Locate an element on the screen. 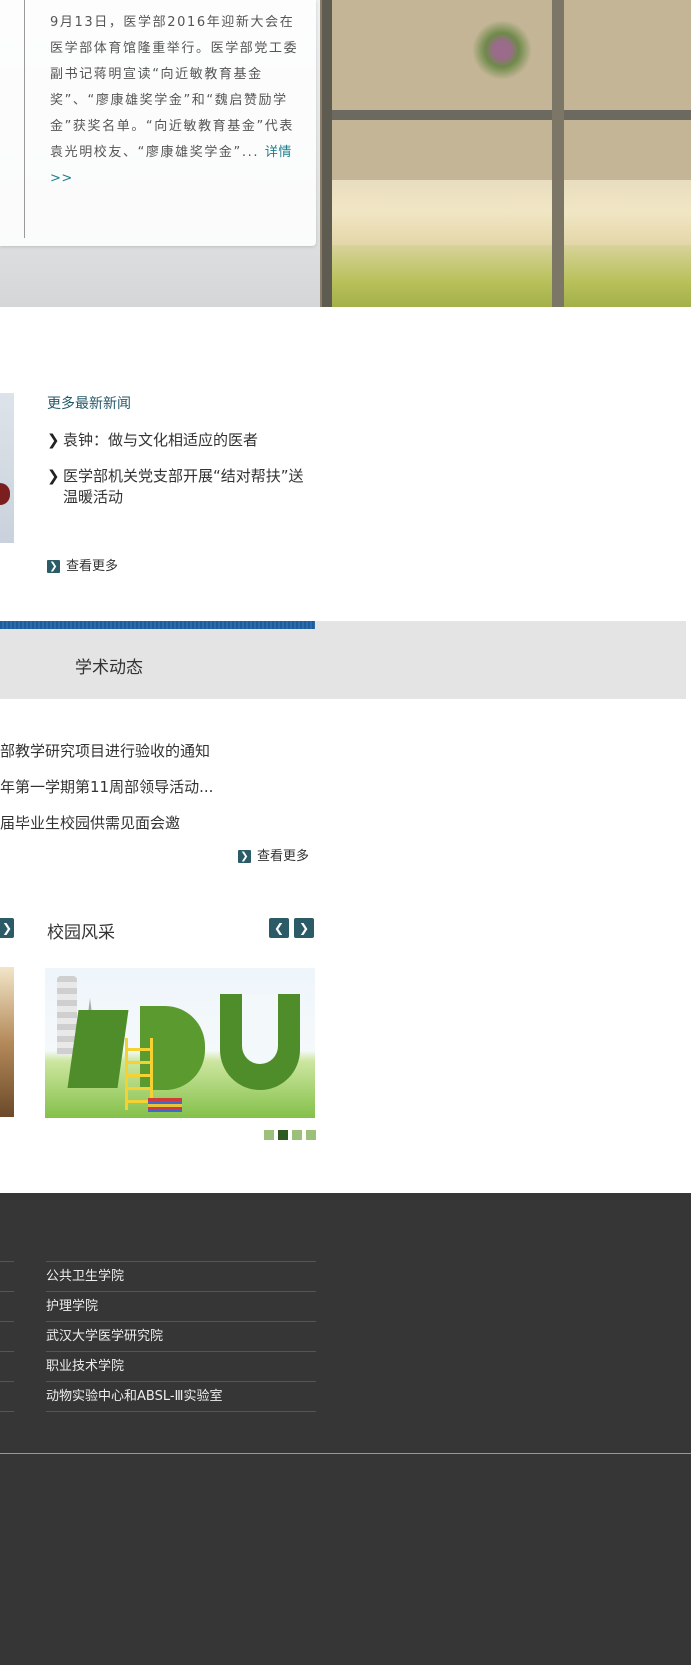  campus-prev-button: ❮ is located at coordinates (279, 928).